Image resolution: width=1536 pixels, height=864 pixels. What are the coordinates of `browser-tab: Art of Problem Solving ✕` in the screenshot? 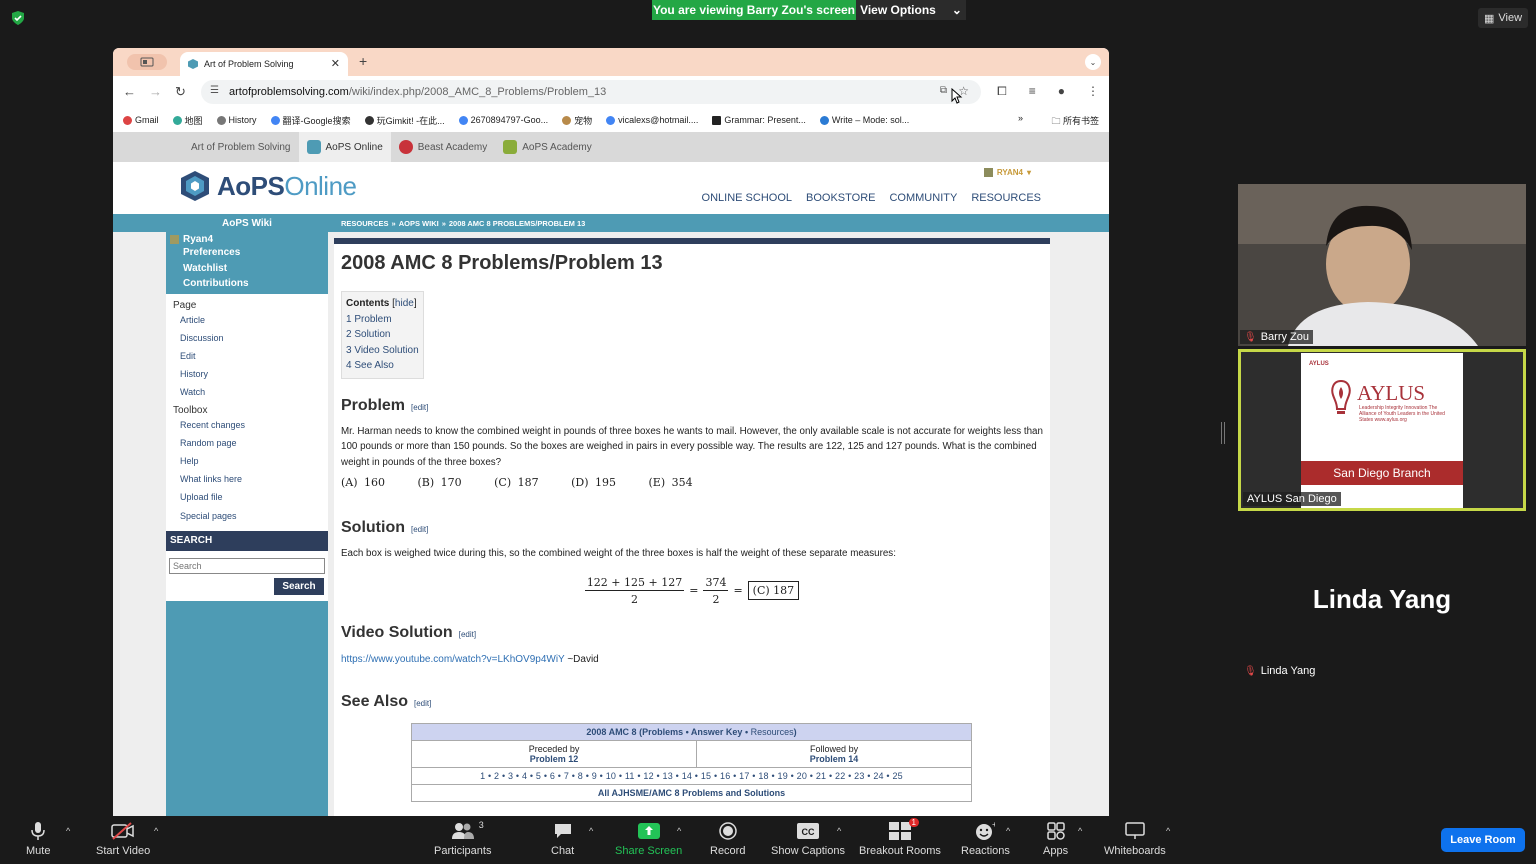 It's located at (264, 64).